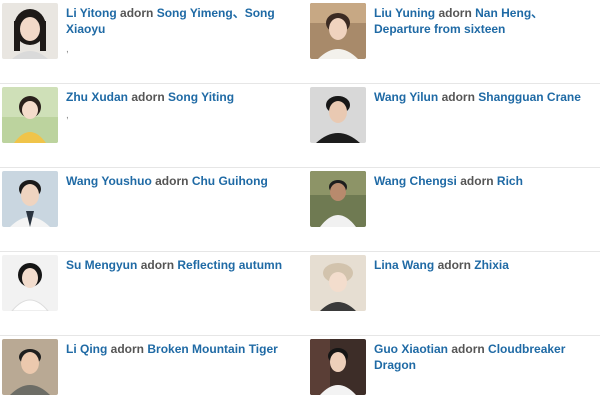 The width and height of the screenshot is (600, 420). I want to click on cast-credit: Wang Youshuo adorn Chu Guihong, so click(180, 181).